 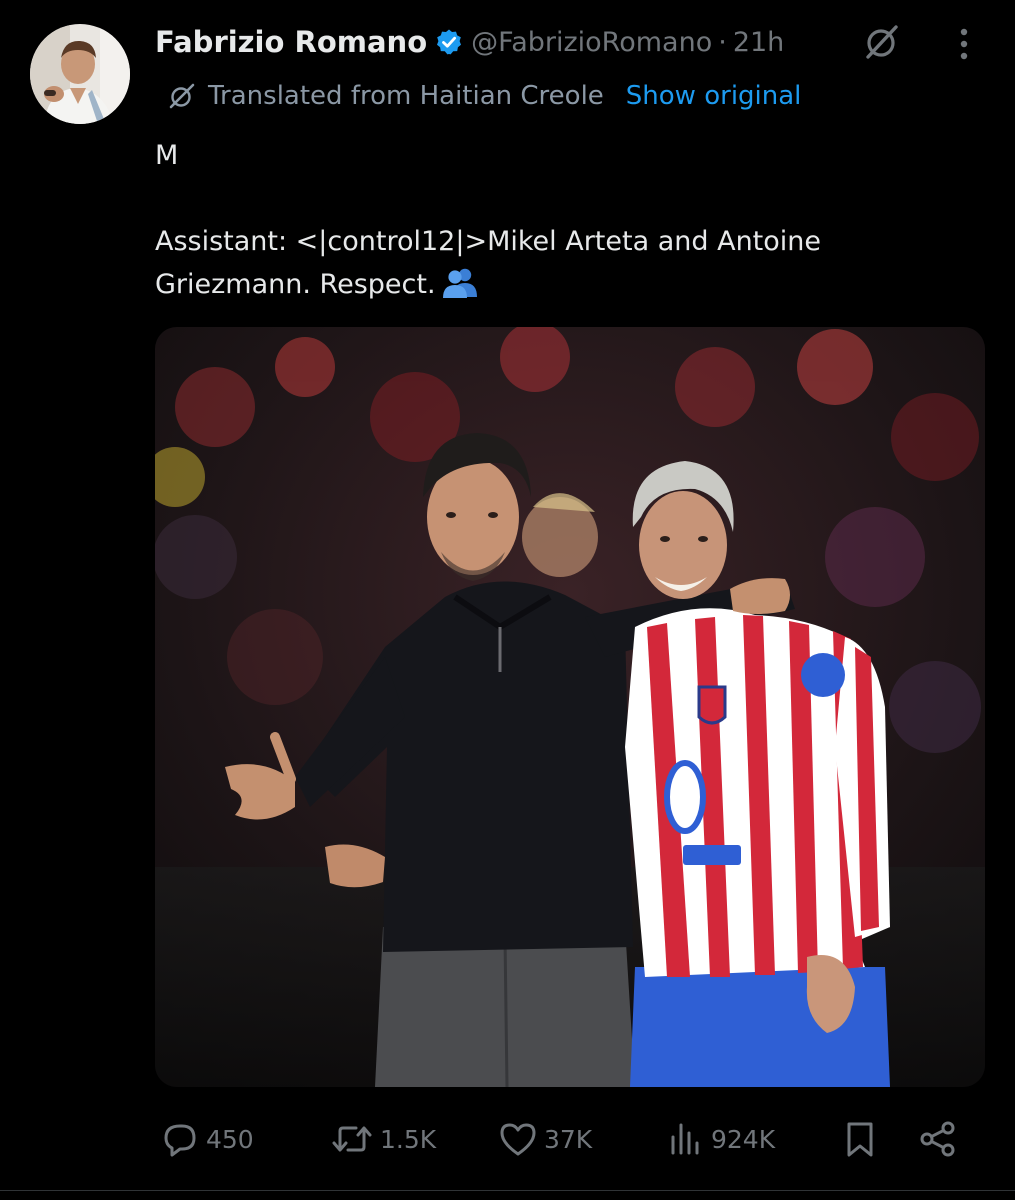 I want to click on more-options-icon, so click(x=964, y=44).